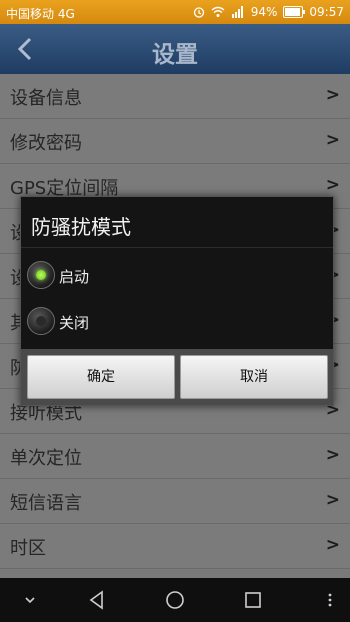 This screenshot has width=350, height=622. Describe the element at coordinates (198, 12) in the screenshot. I see `alarm-icon` at that location.